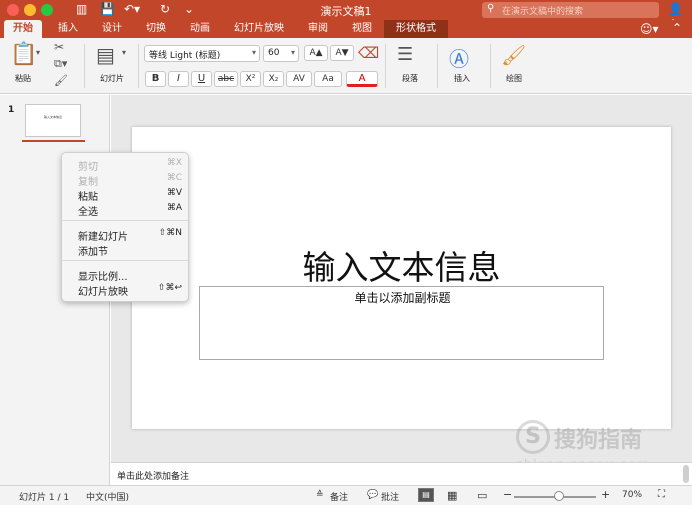 The height and width of the screenshot is (505, 692). What do you see at coordinates (170, 233) in the screenshot?
I see `context-menu-item-shortcut: ⇧⌘N` at bounding box center [170, 233].